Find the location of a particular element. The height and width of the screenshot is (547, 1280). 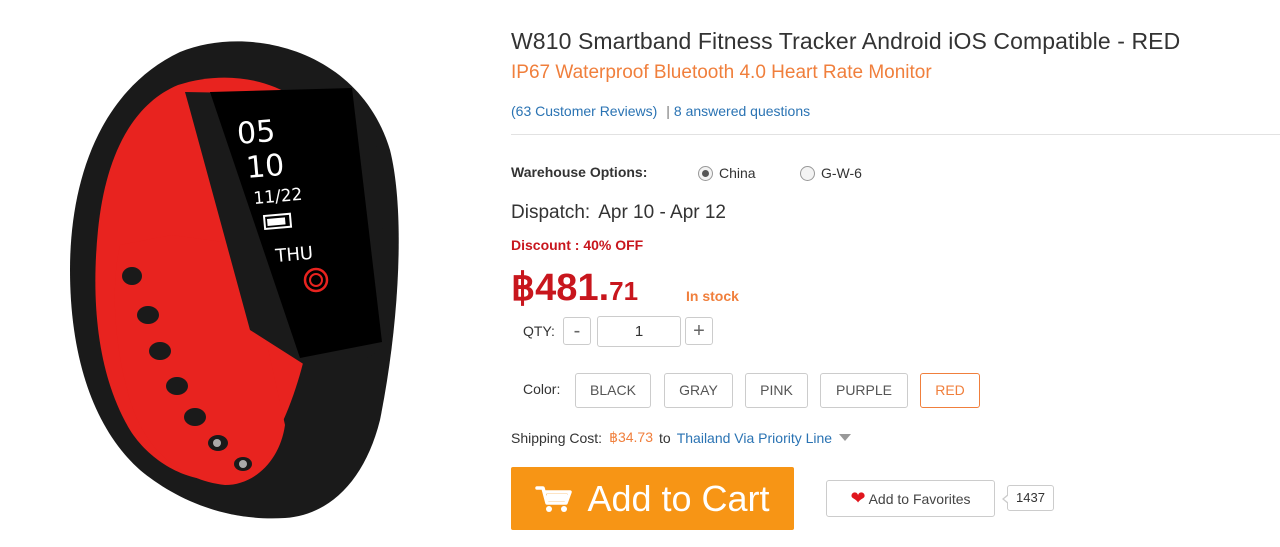

shipping-to: to is located at coordinates (665, 437).